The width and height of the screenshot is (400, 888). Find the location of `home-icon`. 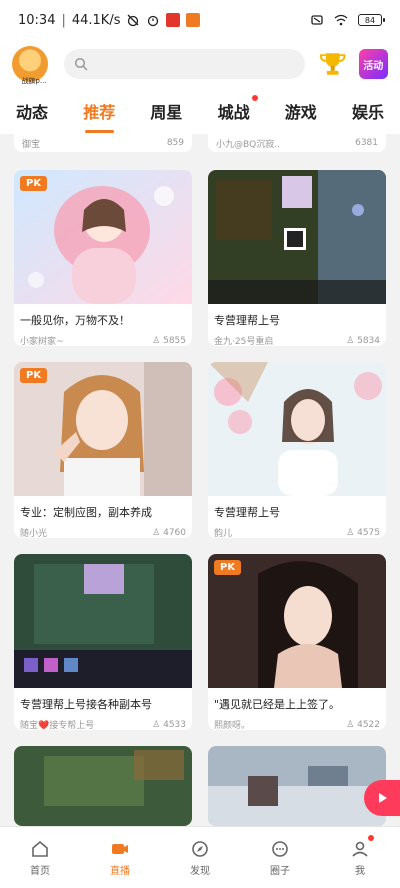

home-icon is located at coordinates (40, 848).